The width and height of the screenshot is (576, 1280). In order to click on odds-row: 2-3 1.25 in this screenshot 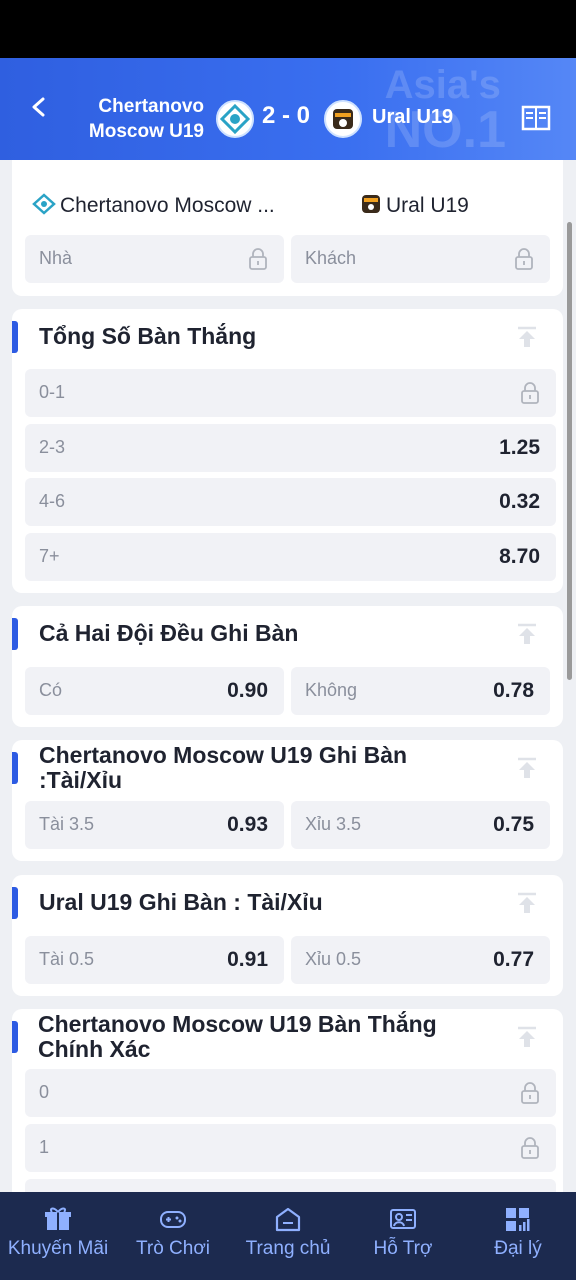, I will do `click(290, 448)`.